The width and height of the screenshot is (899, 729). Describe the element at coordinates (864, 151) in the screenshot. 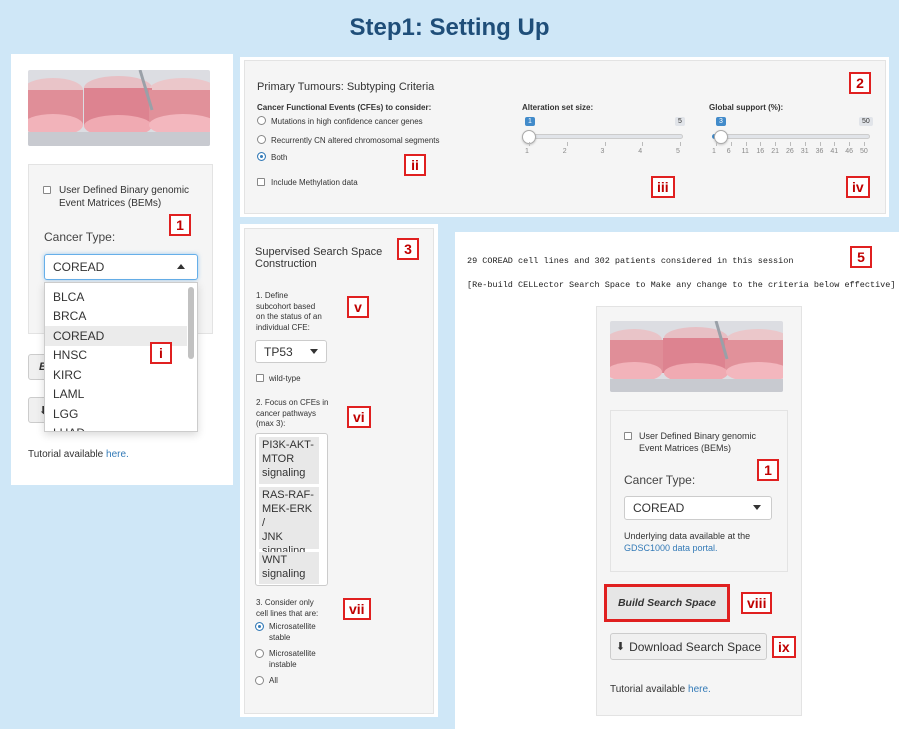

I see `slider-tick-label: 50` at that location.